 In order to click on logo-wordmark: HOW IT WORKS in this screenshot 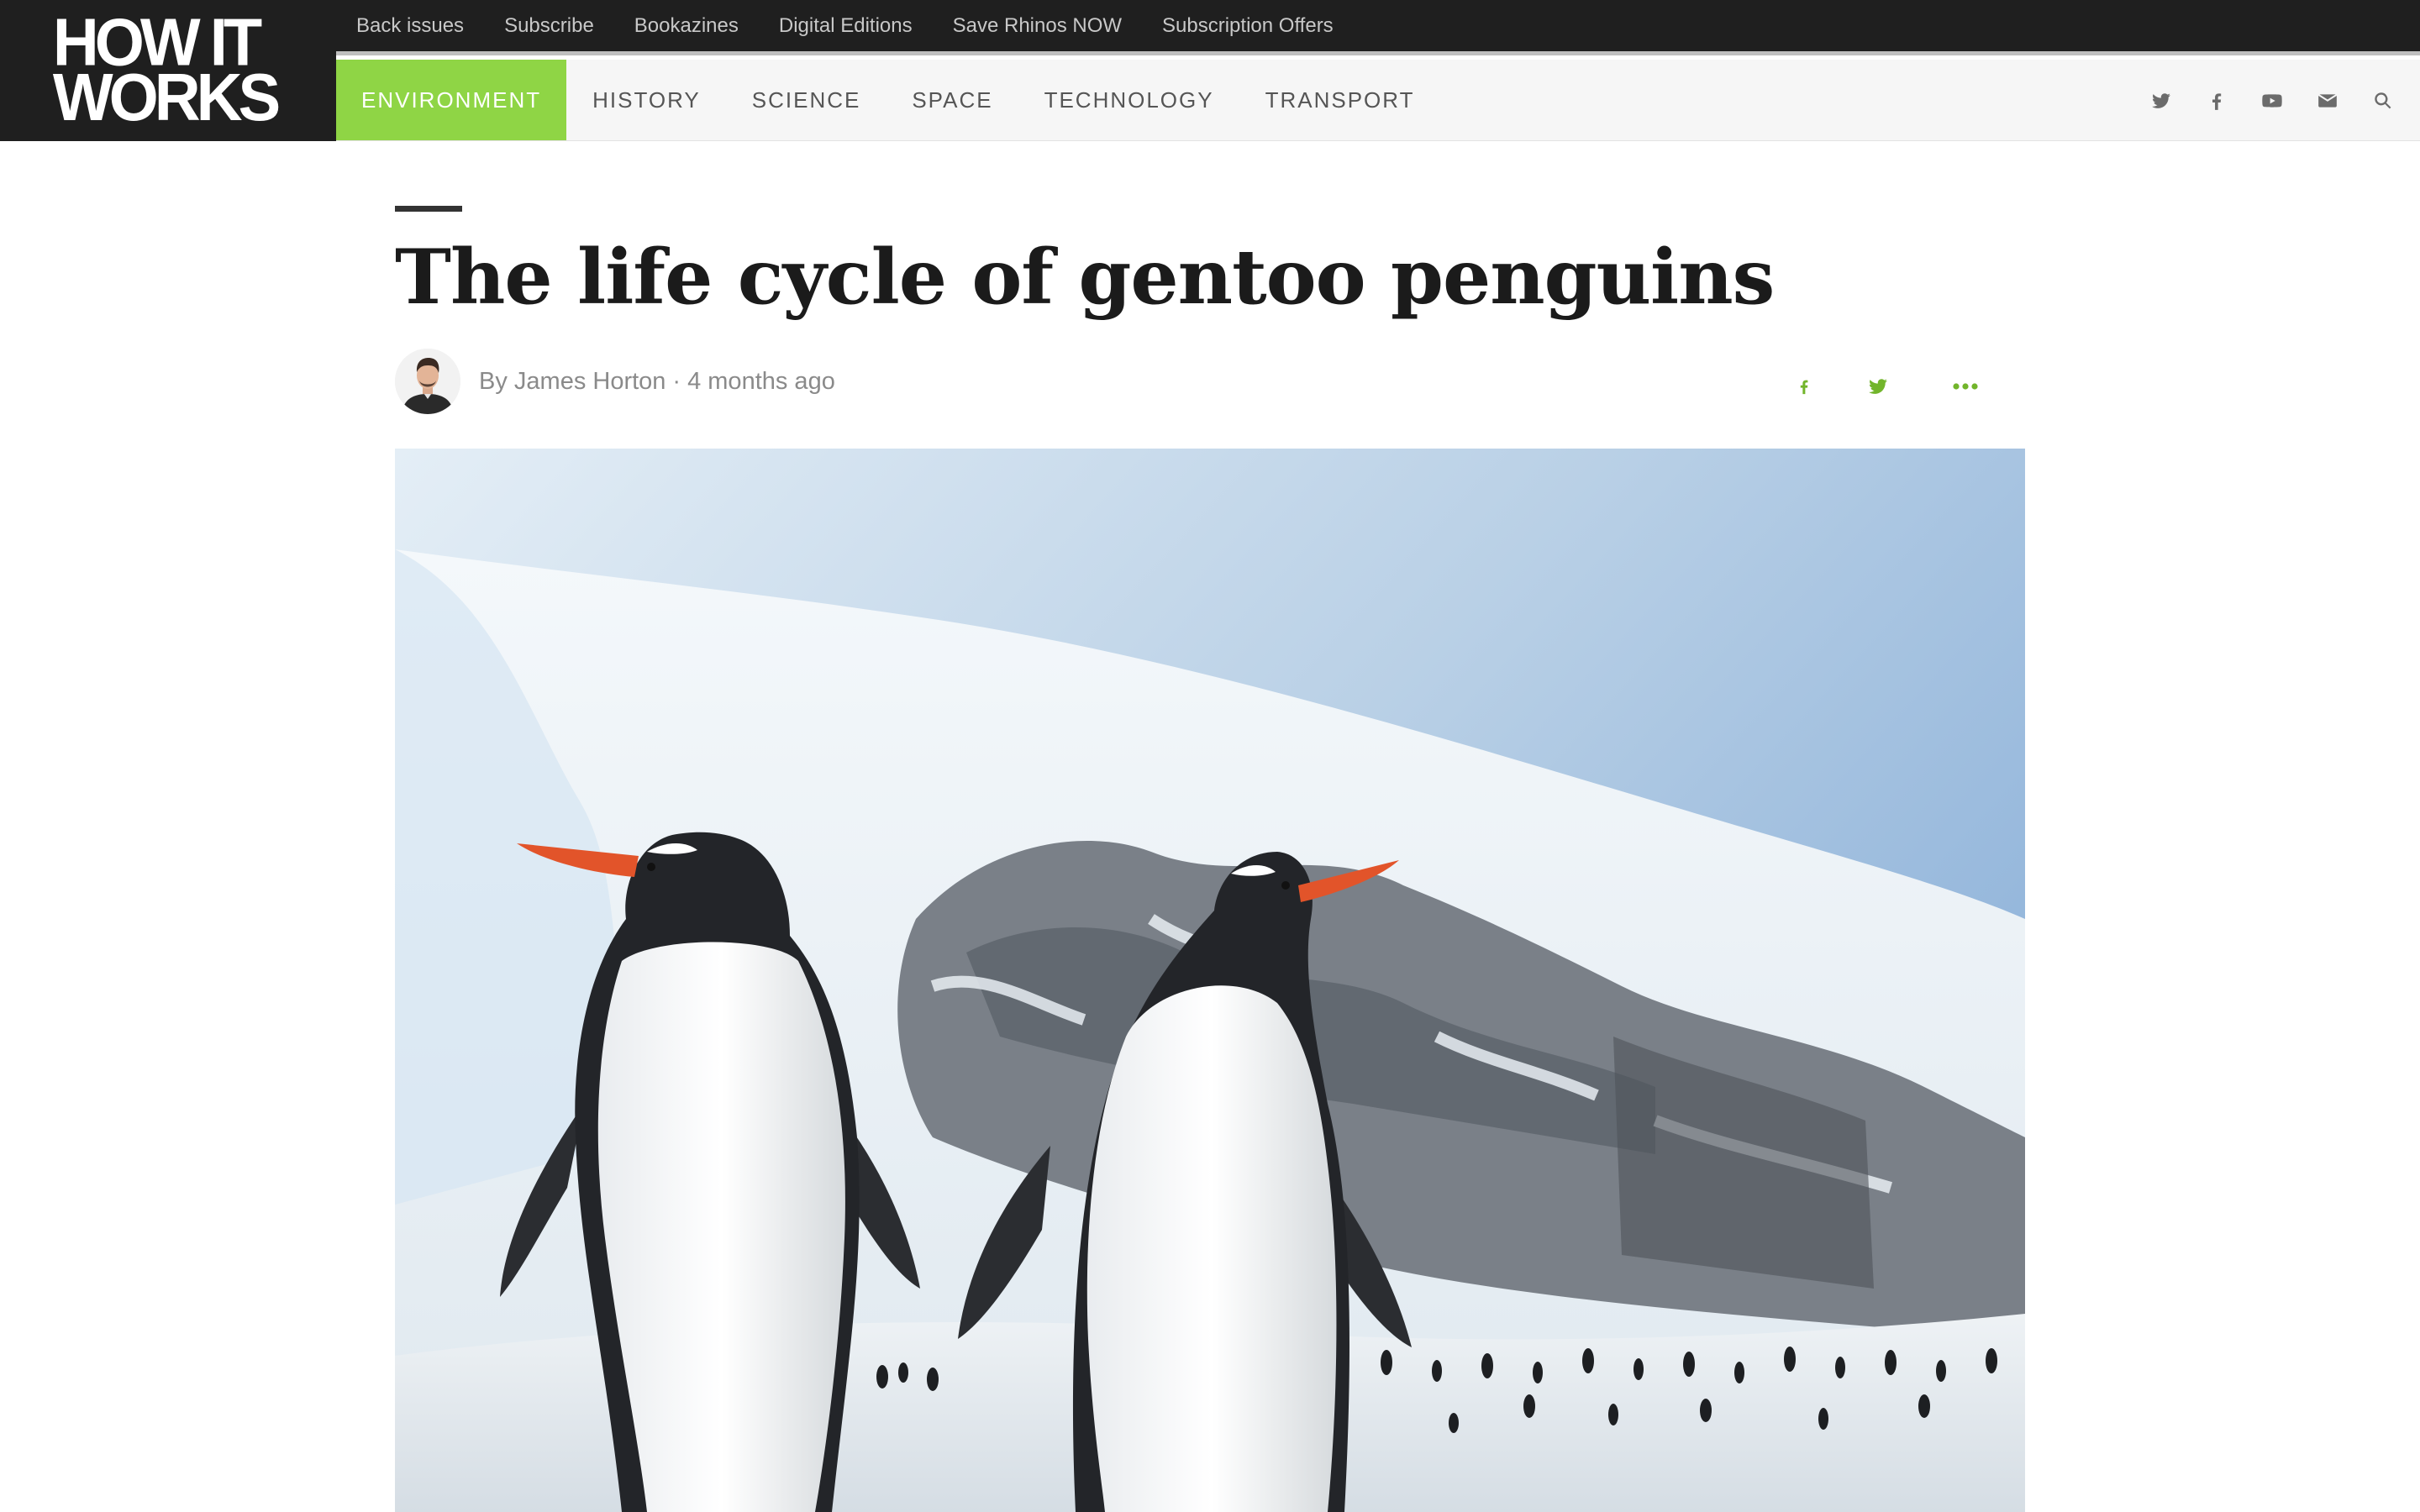, I will do `click(166, 72)`.